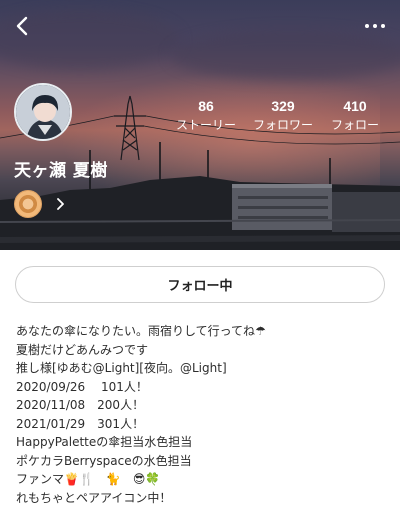 This screenshot has height=512, width=400. I want to click on more-options-button, so click(375, 26).